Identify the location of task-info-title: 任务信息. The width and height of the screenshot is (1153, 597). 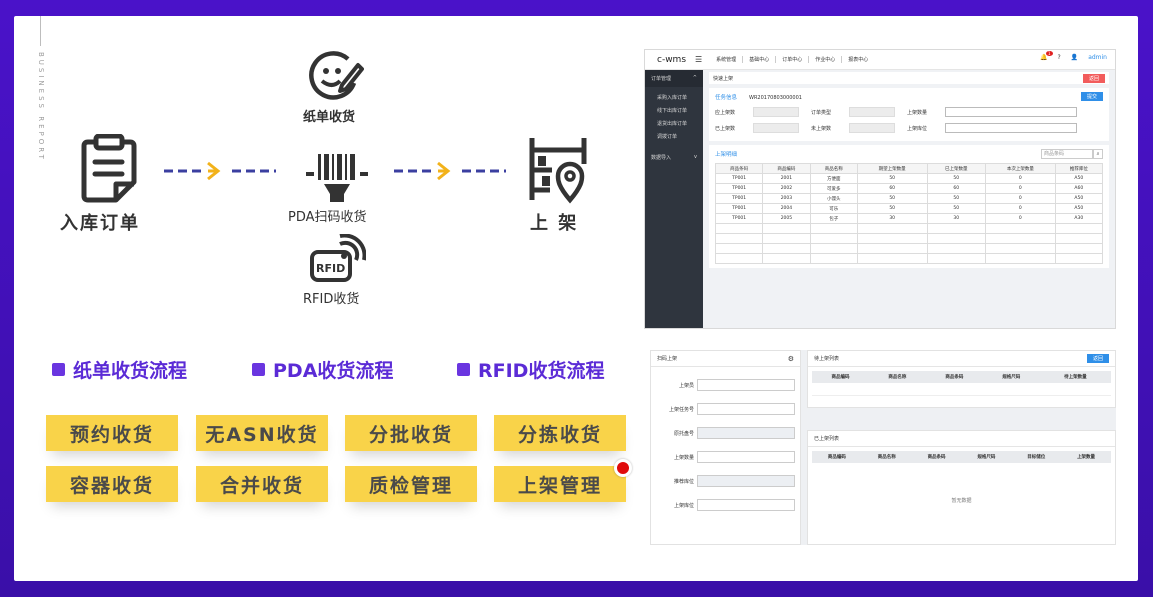
(726, 97).